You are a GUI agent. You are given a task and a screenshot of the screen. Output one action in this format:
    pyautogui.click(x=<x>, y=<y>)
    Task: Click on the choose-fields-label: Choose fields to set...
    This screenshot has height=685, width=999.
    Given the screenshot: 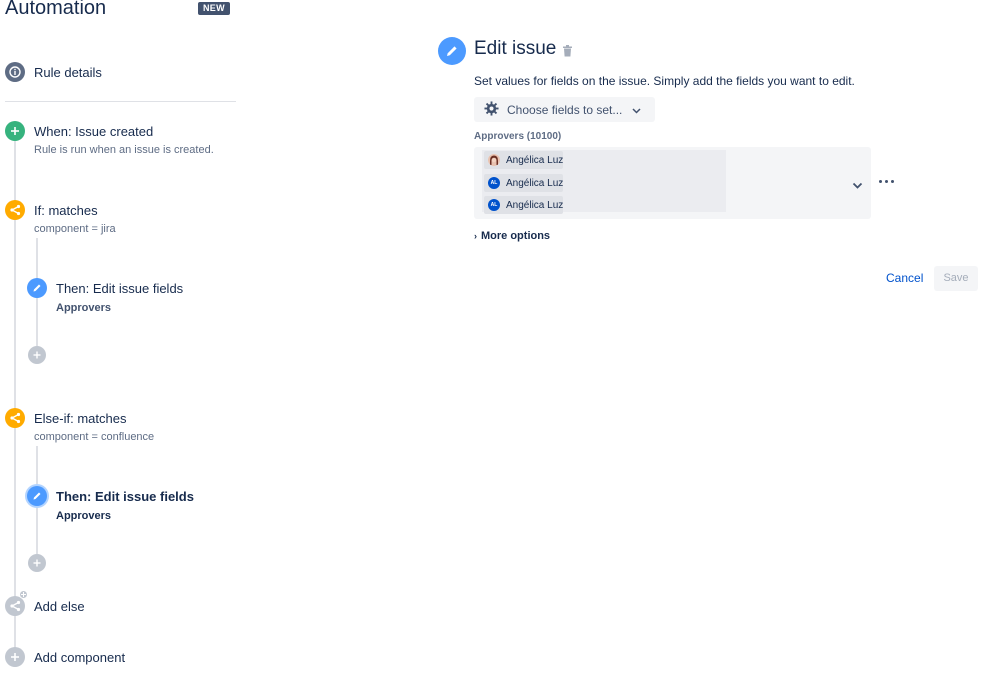 What is the action you would take?
    pyautogui.click(x=565, y=109)
    